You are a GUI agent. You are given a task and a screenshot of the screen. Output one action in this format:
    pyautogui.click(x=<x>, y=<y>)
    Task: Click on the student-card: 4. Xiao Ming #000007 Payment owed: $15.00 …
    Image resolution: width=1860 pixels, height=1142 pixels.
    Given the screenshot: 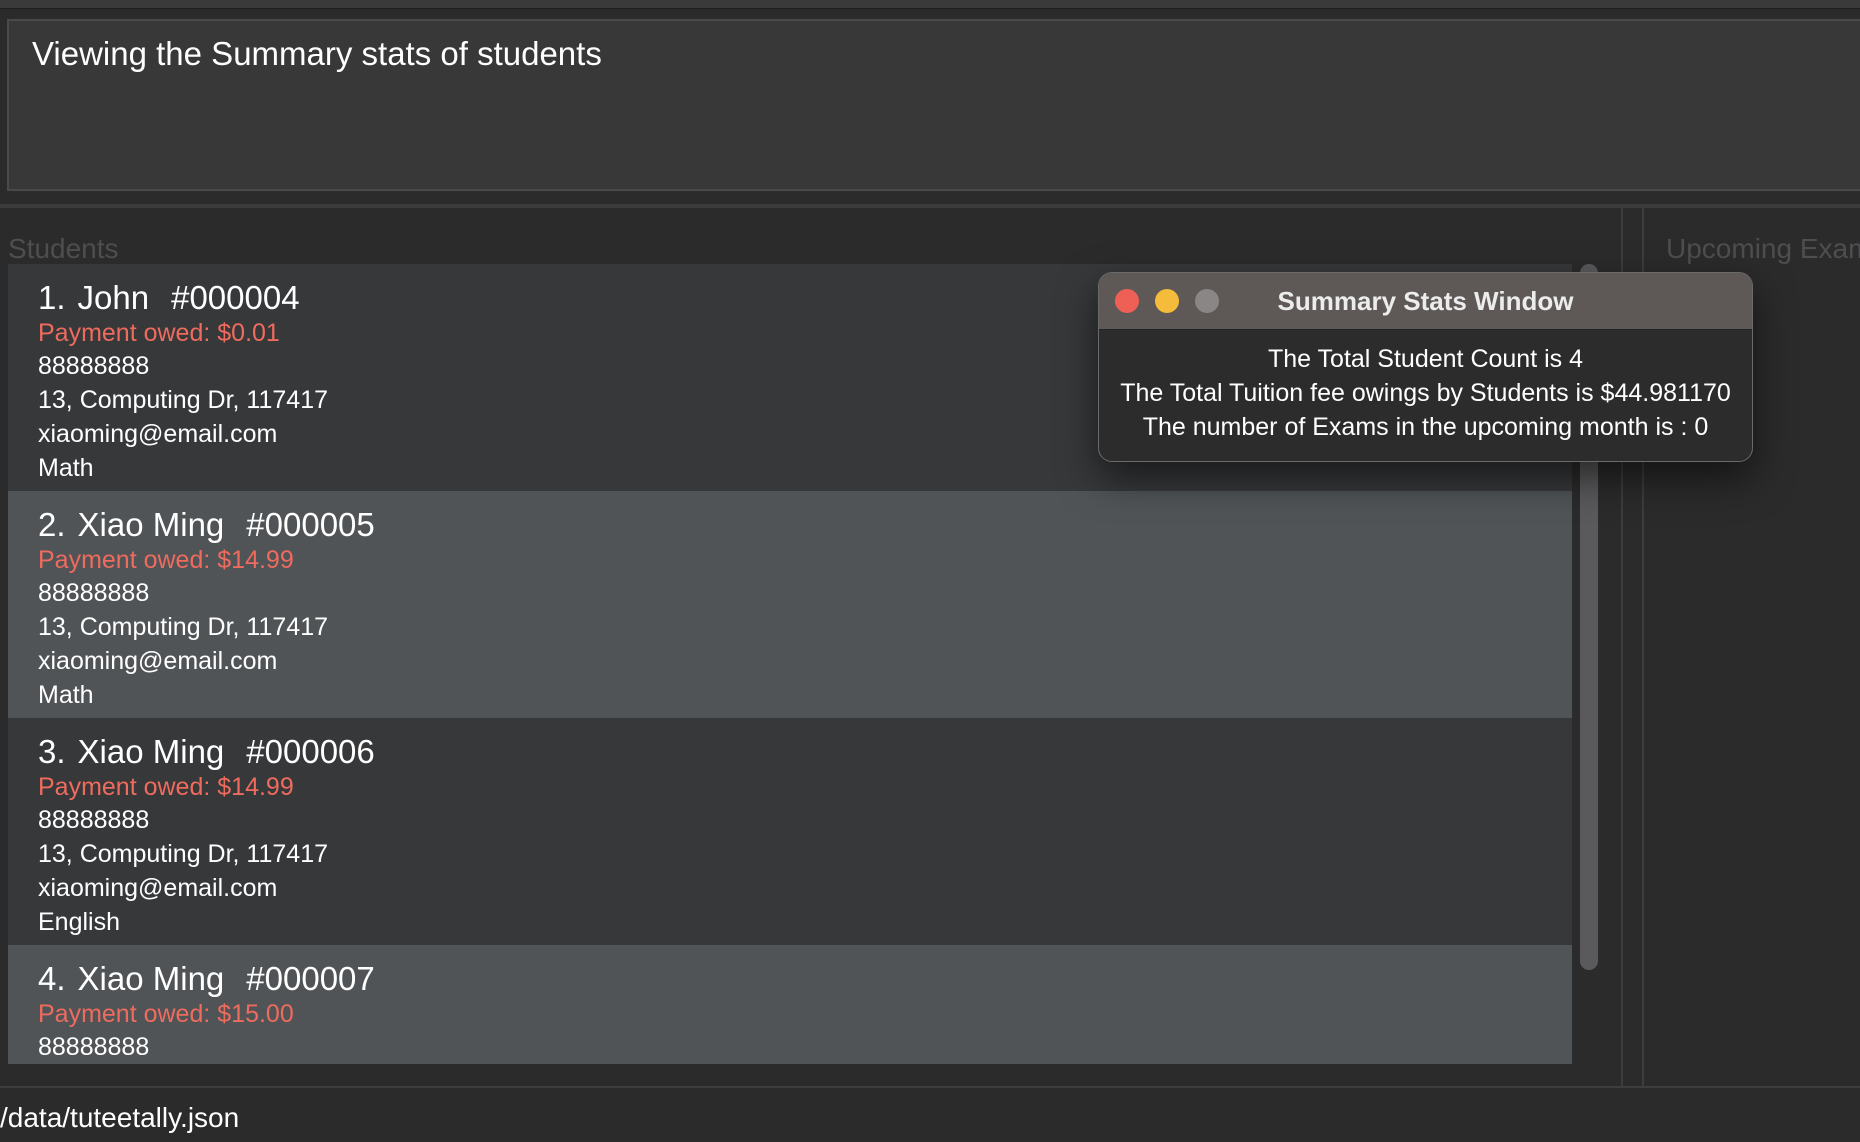 What is the action you would take?
    pyautogui.click(x=790, y=1004)
    